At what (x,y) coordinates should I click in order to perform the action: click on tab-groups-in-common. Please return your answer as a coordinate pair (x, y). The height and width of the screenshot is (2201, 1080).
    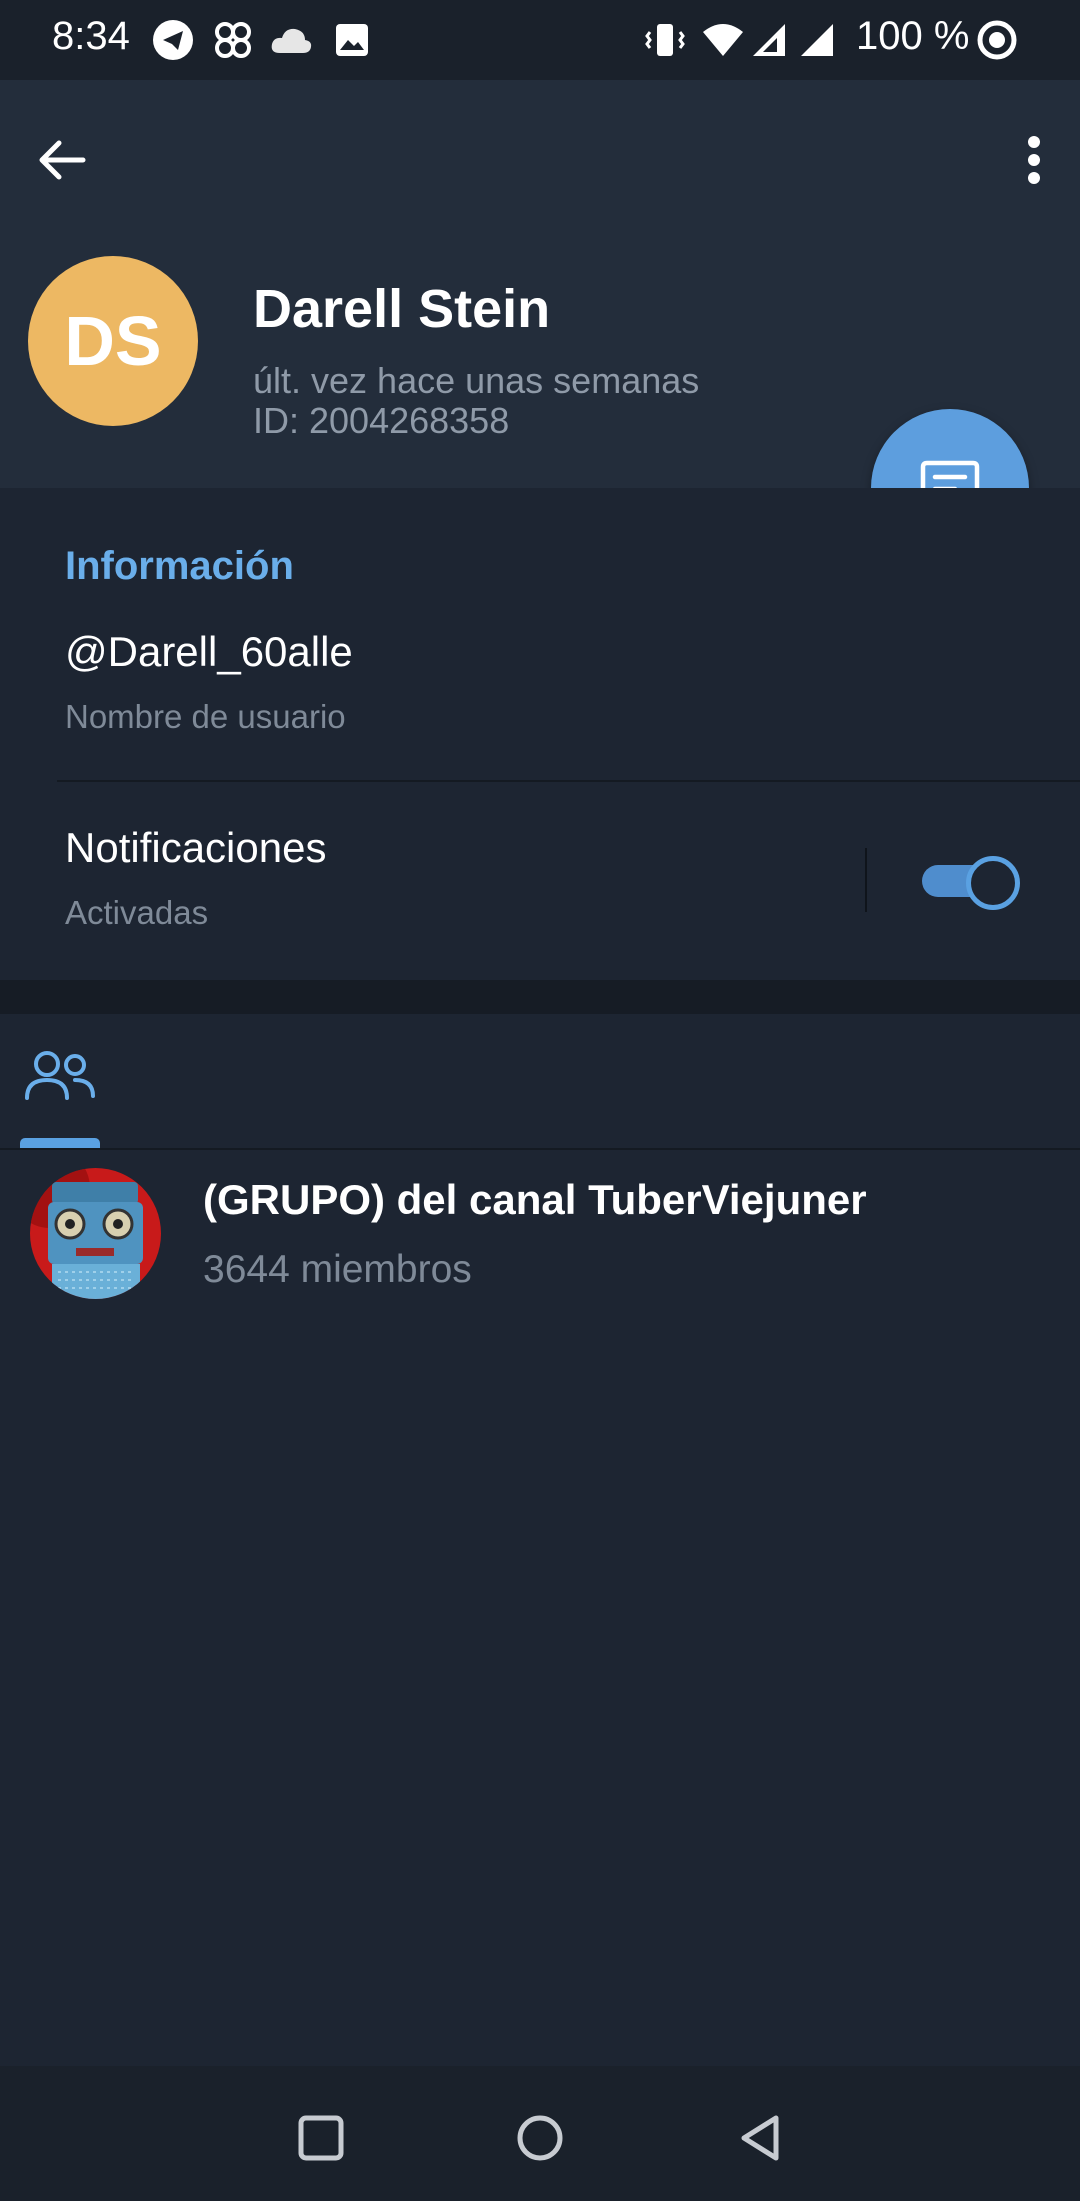
    Looking at the image, I should click on (60, 1098).